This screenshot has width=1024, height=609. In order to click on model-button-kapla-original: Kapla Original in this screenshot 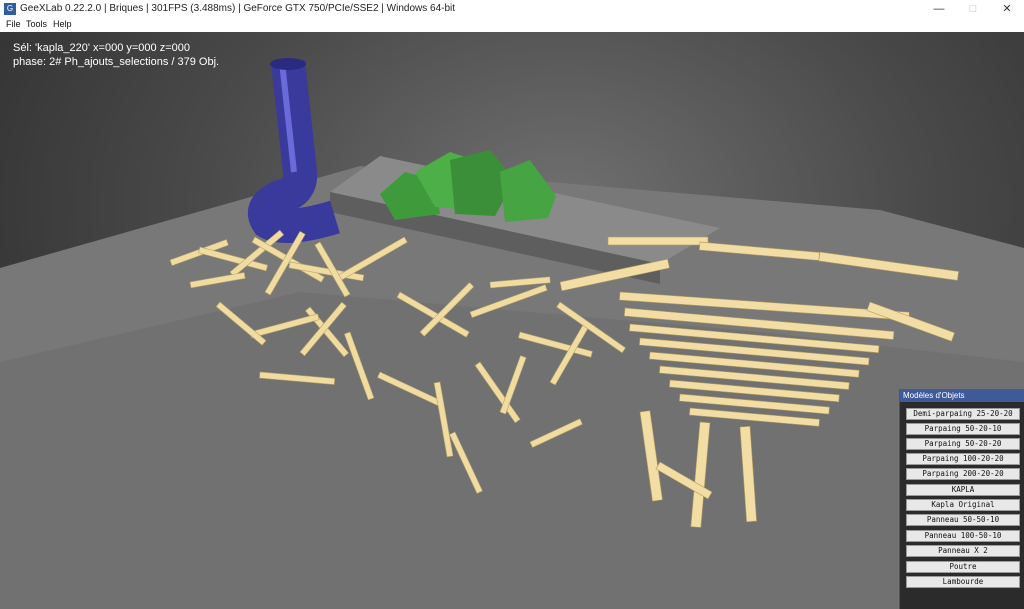, I will do `click(963, 505)`.